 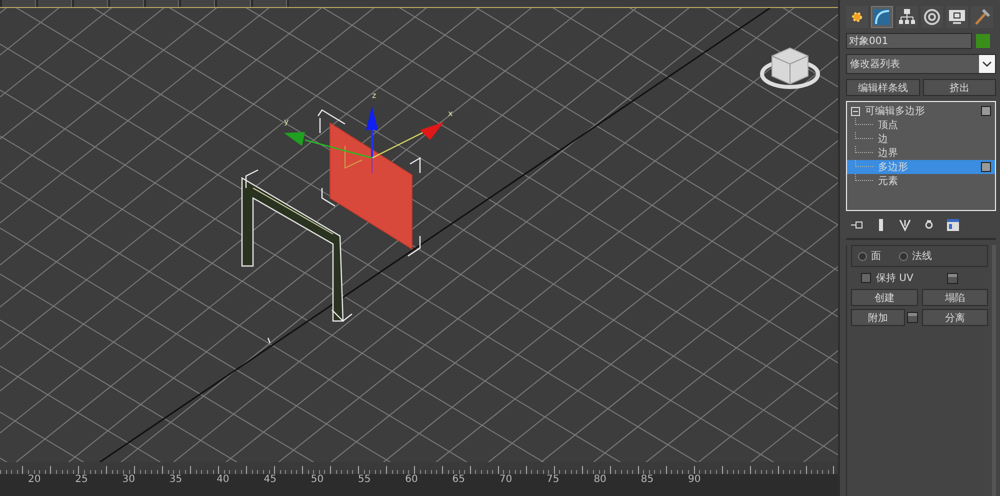 I want to click on move-gizmo-drawing, so click(x=364, y=140).